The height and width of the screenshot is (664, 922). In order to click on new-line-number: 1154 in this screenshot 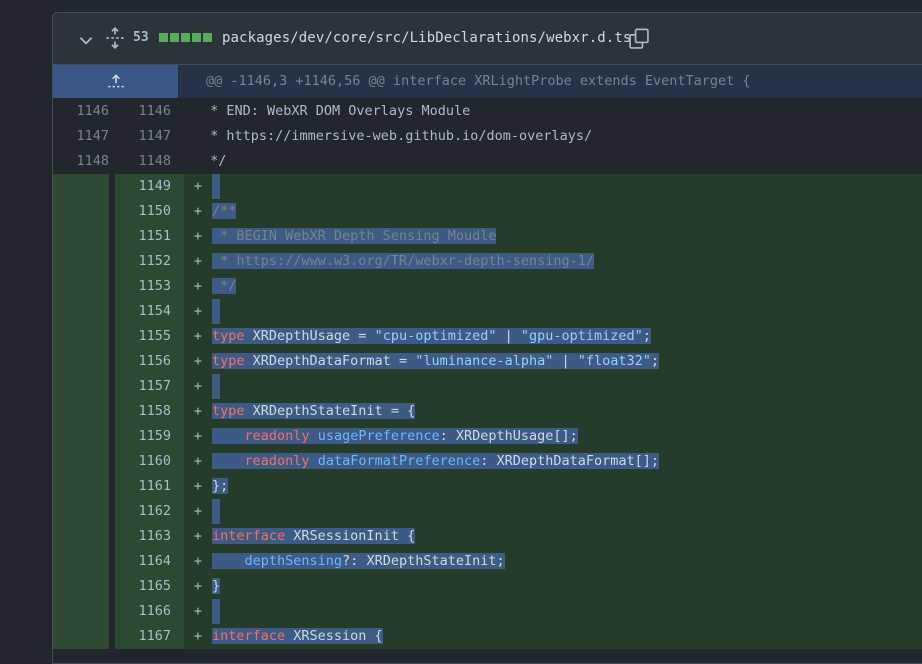, I will do `click(149, 311)`.